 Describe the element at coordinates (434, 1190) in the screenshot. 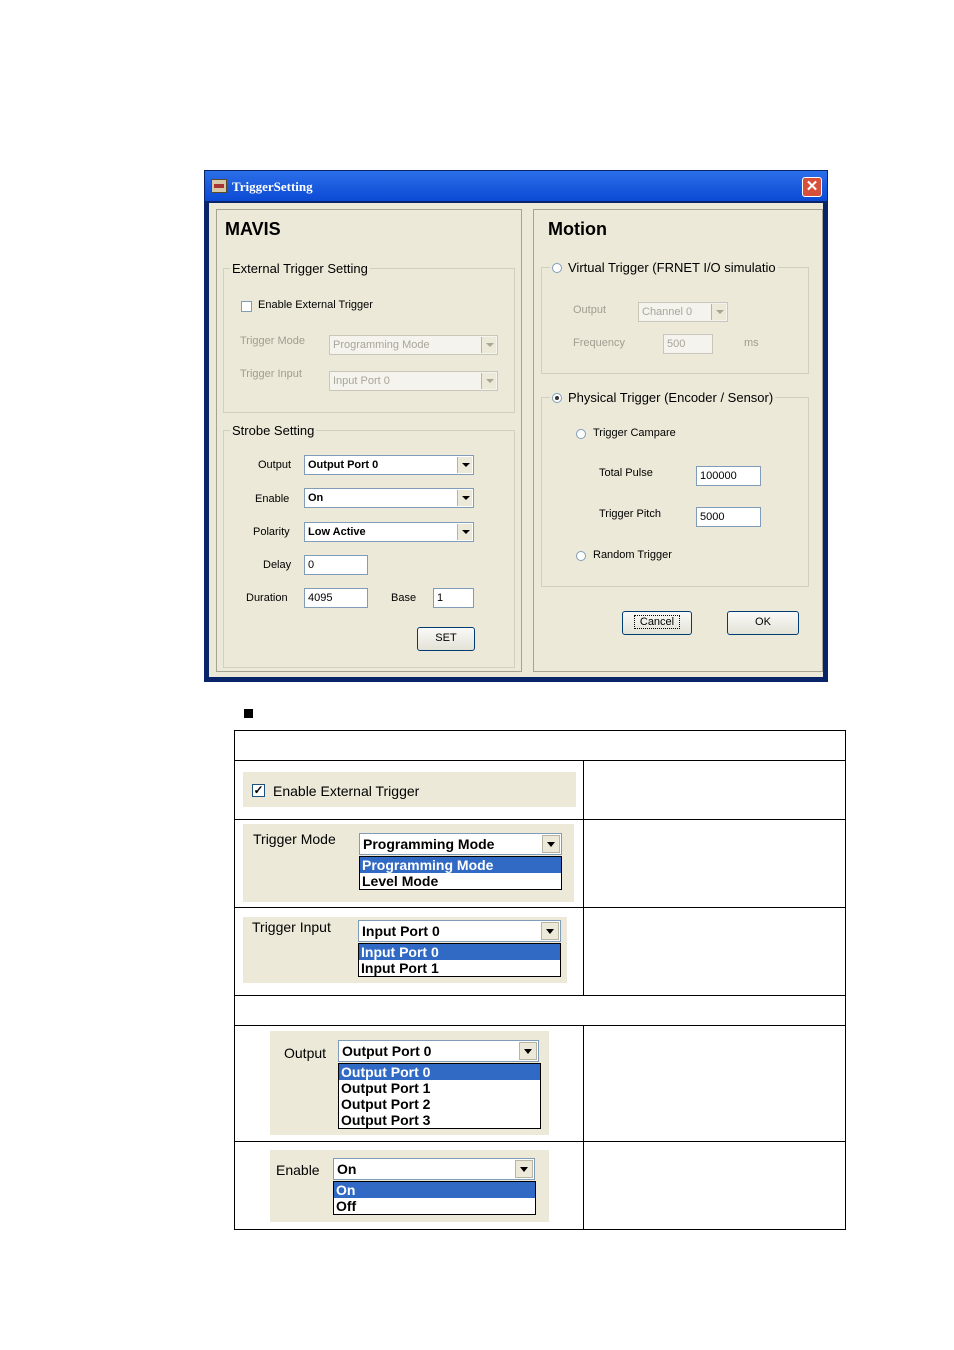

I see `list-item: On` at that location.